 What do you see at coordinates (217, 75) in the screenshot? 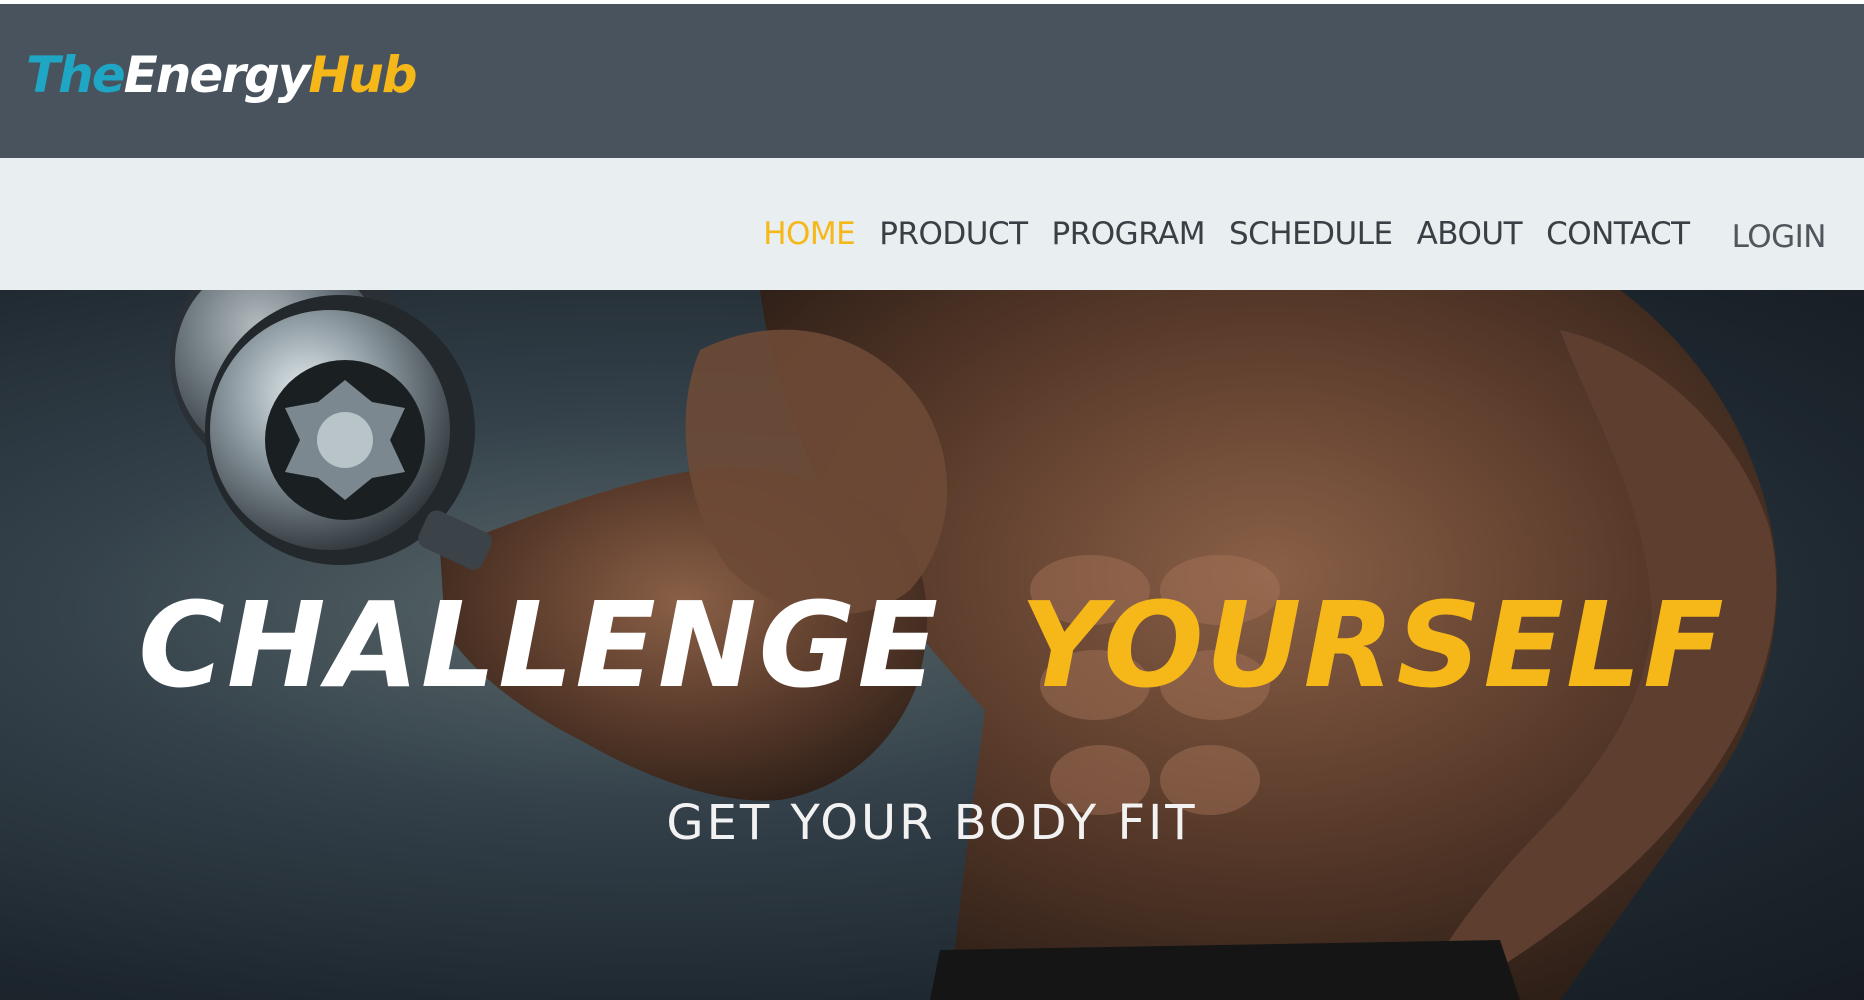
I see `logo-text-energy: Energy` at bounding box center [217, 75].